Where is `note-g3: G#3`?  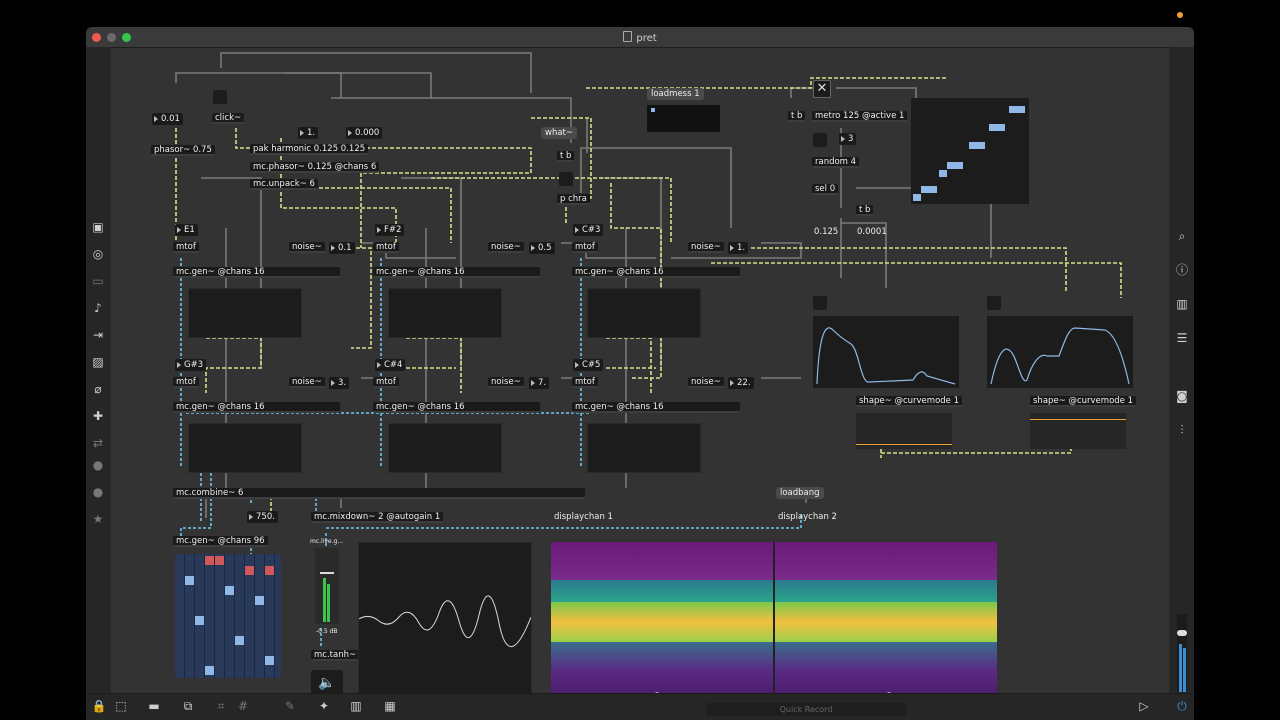
note-g3: G#3 is located at coordinates (191, 365).